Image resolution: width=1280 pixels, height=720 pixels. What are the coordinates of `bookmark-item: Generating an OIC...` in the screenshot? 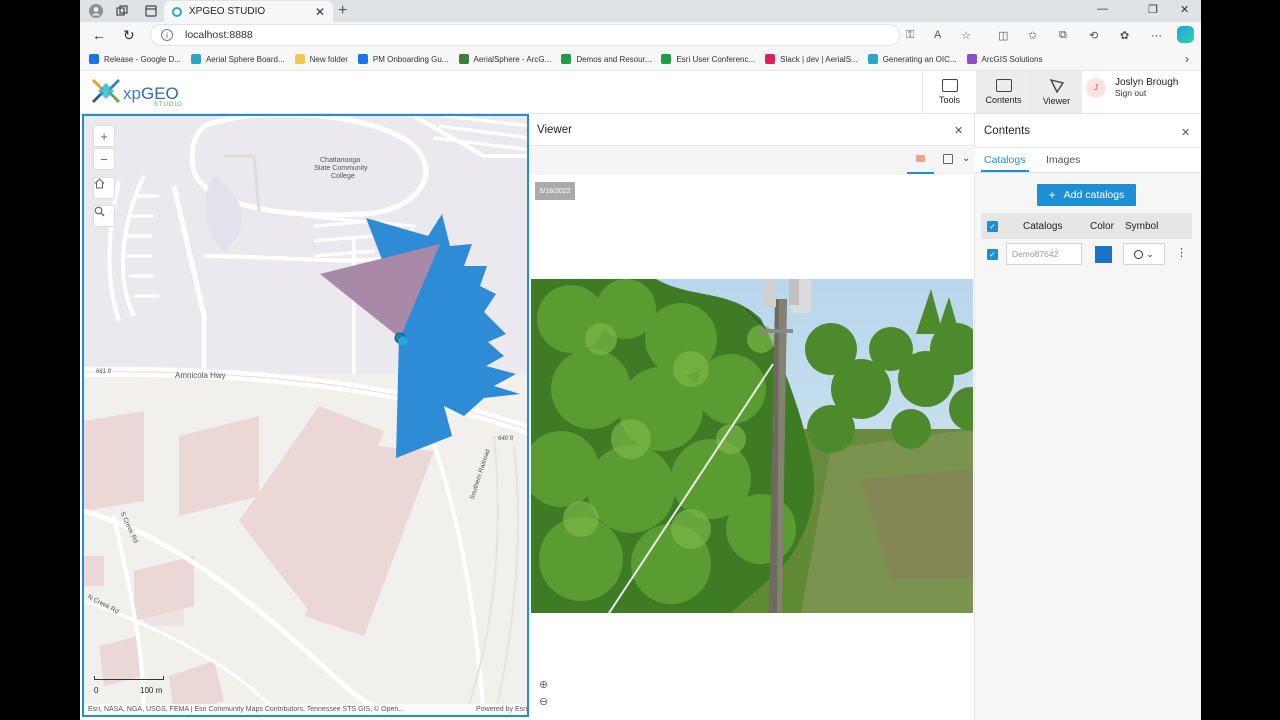 It's located at (912, 59).